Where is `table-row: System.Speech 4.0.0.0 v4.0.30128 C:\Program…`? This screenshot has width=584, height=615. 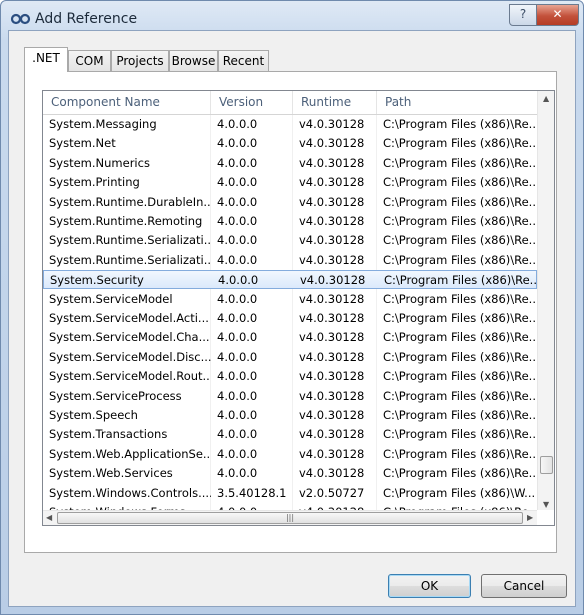
table-row: System.Speech 4.0.0.0 v4.0.30128 C:\Program… is located at coordinates (290, 415).